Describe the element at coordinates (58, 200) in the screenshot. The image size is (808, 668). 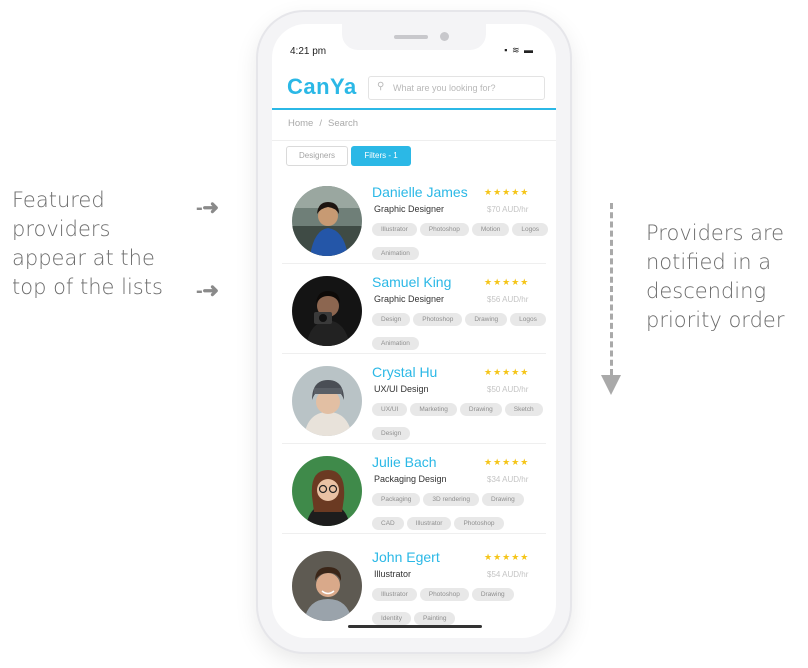
I see `annotation-line: Featured` at that location.